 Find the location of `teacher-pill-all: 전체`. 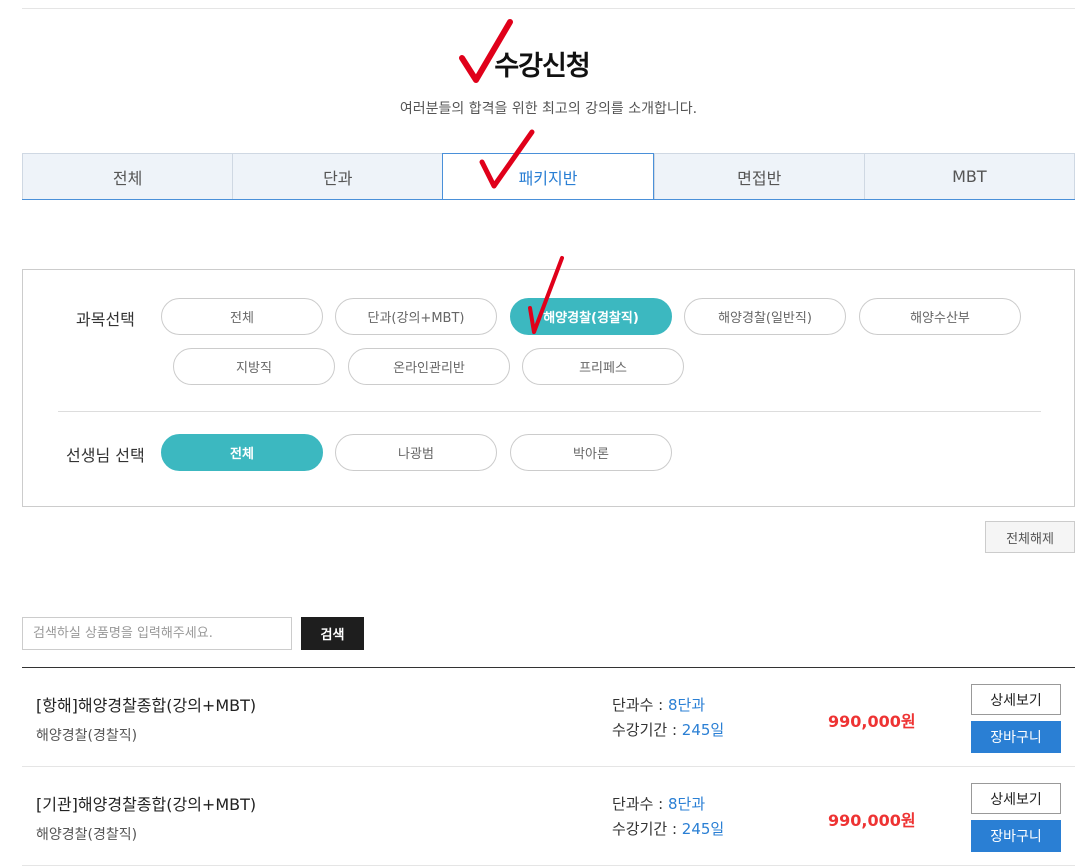

teacher-pill-all: 전체 is located at coordinates (242, 452).